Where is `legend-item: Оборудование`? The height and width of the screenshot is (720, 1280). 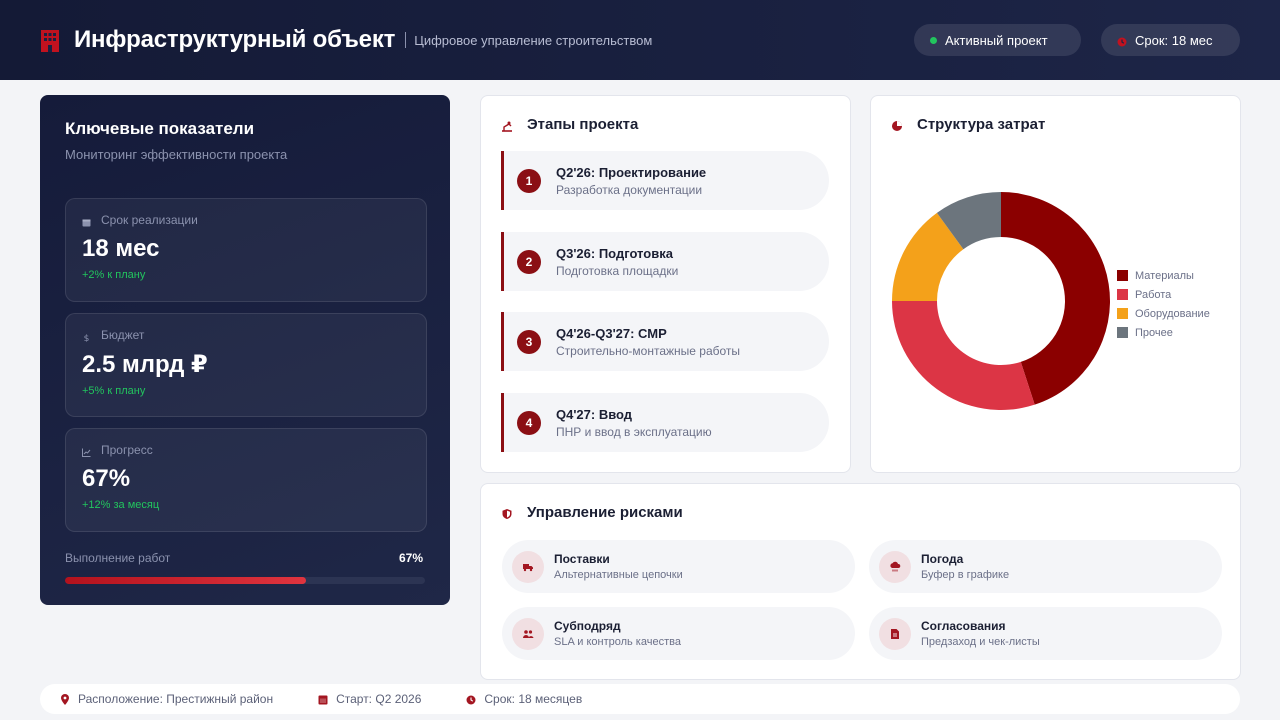 legend-item: Оборудование is located at coordinates (1163, 313).